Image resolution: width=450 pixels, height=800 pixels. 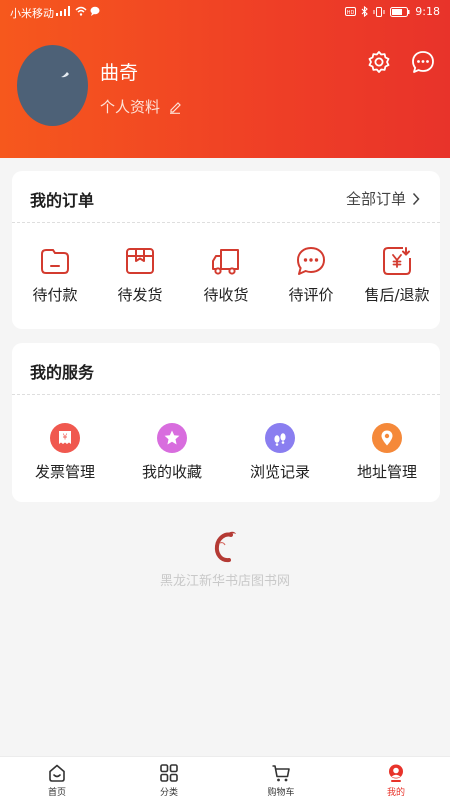 What do you see at coordinates (81, 11) in the screenshot?
I see `wifi-icon` at bounding box center [81, 11].